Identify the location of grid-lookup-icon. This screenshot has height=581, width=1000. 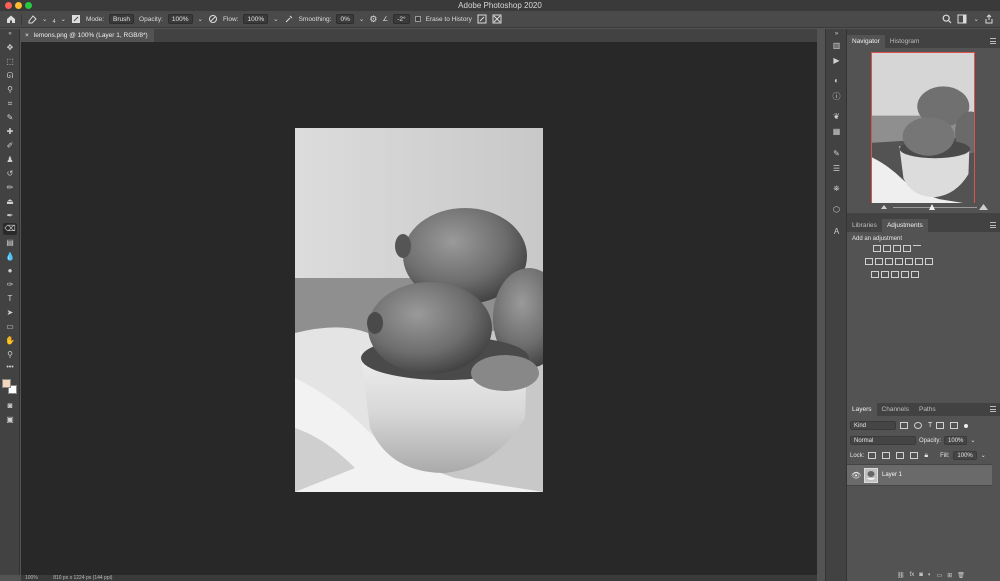
(929, 261).